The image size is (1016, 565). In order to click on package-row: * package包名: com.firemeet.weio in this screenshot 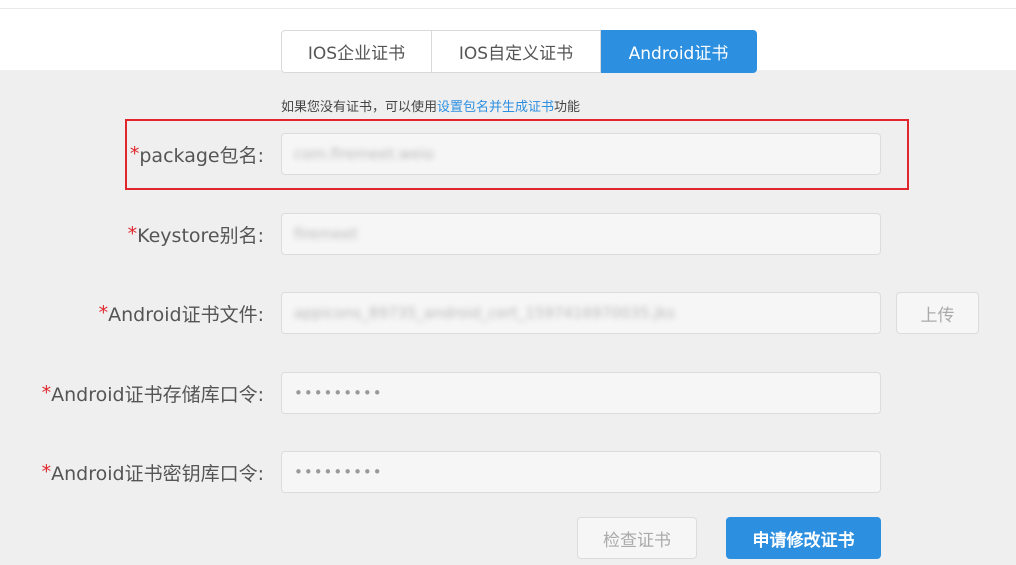, I will do `click(508, 154)`.